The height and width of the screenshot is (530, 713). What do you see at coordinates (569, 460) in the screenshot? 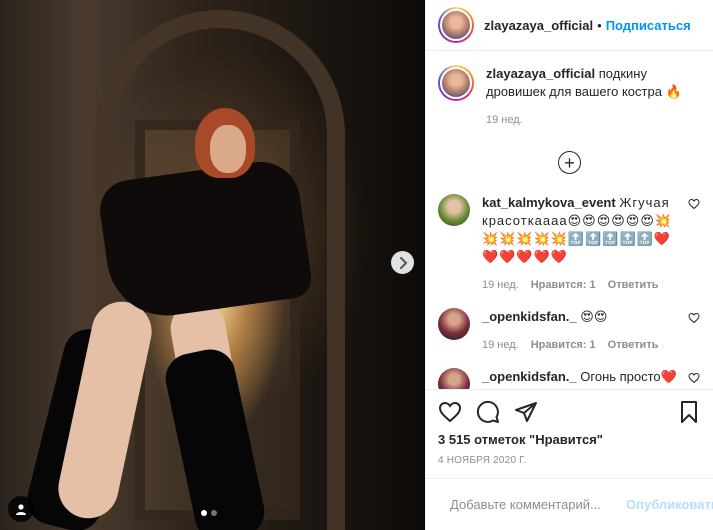
I see `post-date: 4 ноября 2020 г.` at bounding box center [569, 460].